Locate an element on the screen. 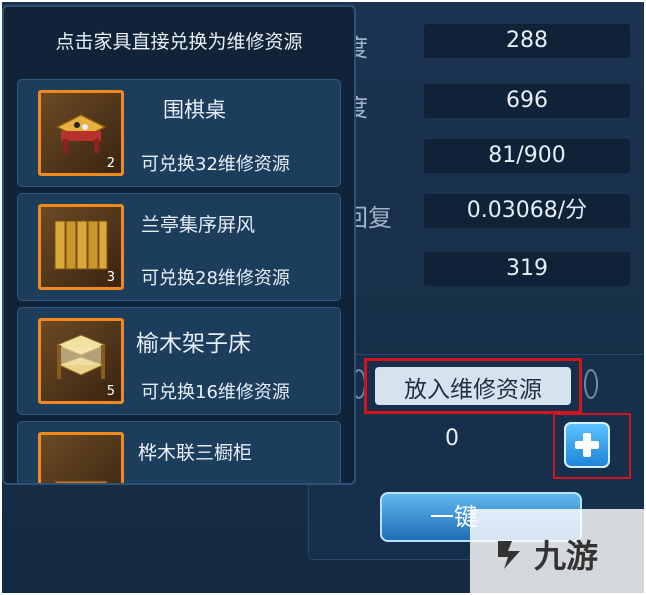 The height and width of the screenshot is (595, 646). furniture-item: 3 兰亭集序屏风 可兑换28维修资源 is located at coordinates (179, 247).